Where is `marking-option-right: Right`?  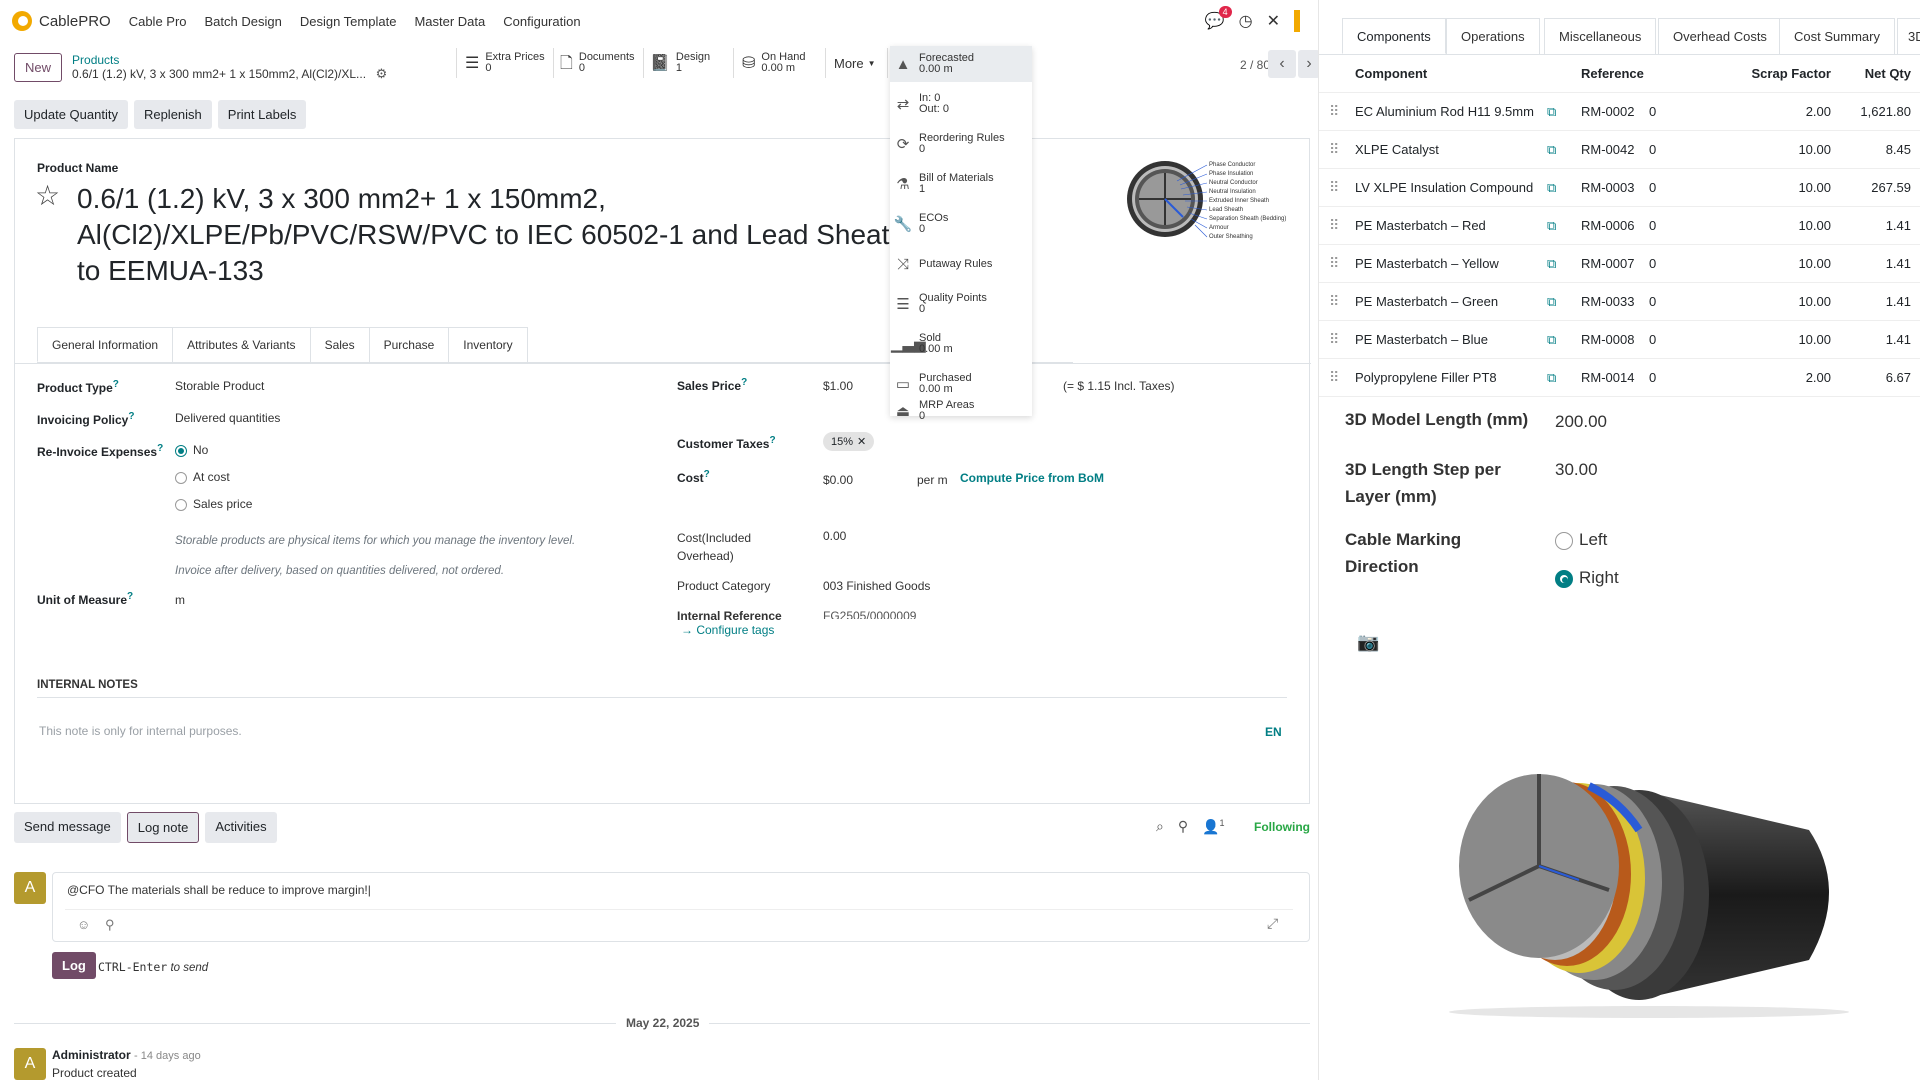
marking-option-right: Right is located at coordinates (1587, 578).